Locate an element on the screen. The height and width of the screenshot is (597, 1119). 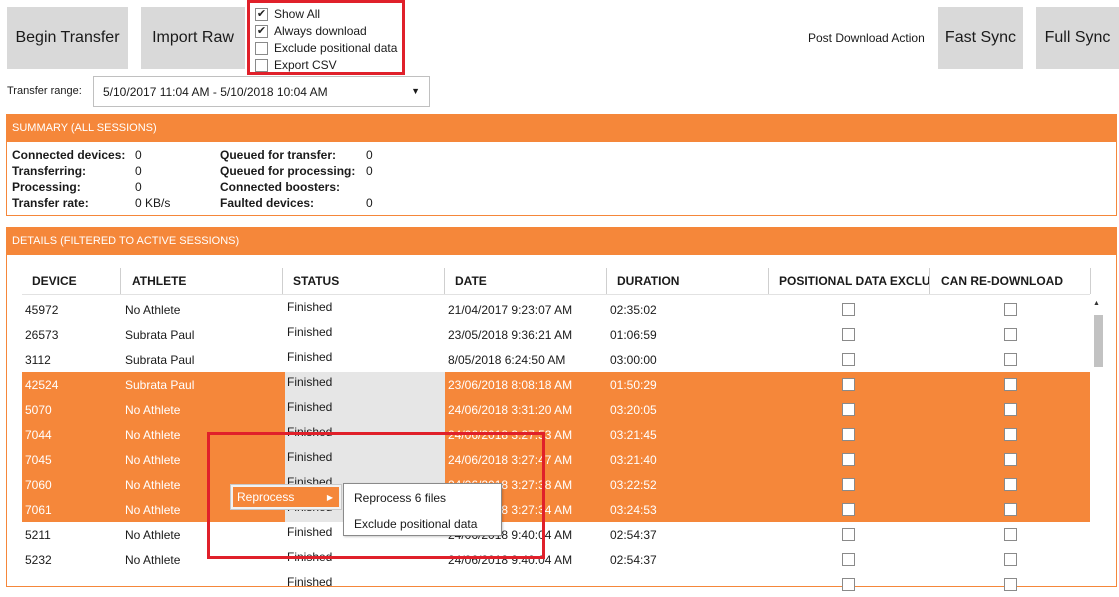
cell-date: 8/05/2018 6:24:50 AM is located at coordinates (507, 359).